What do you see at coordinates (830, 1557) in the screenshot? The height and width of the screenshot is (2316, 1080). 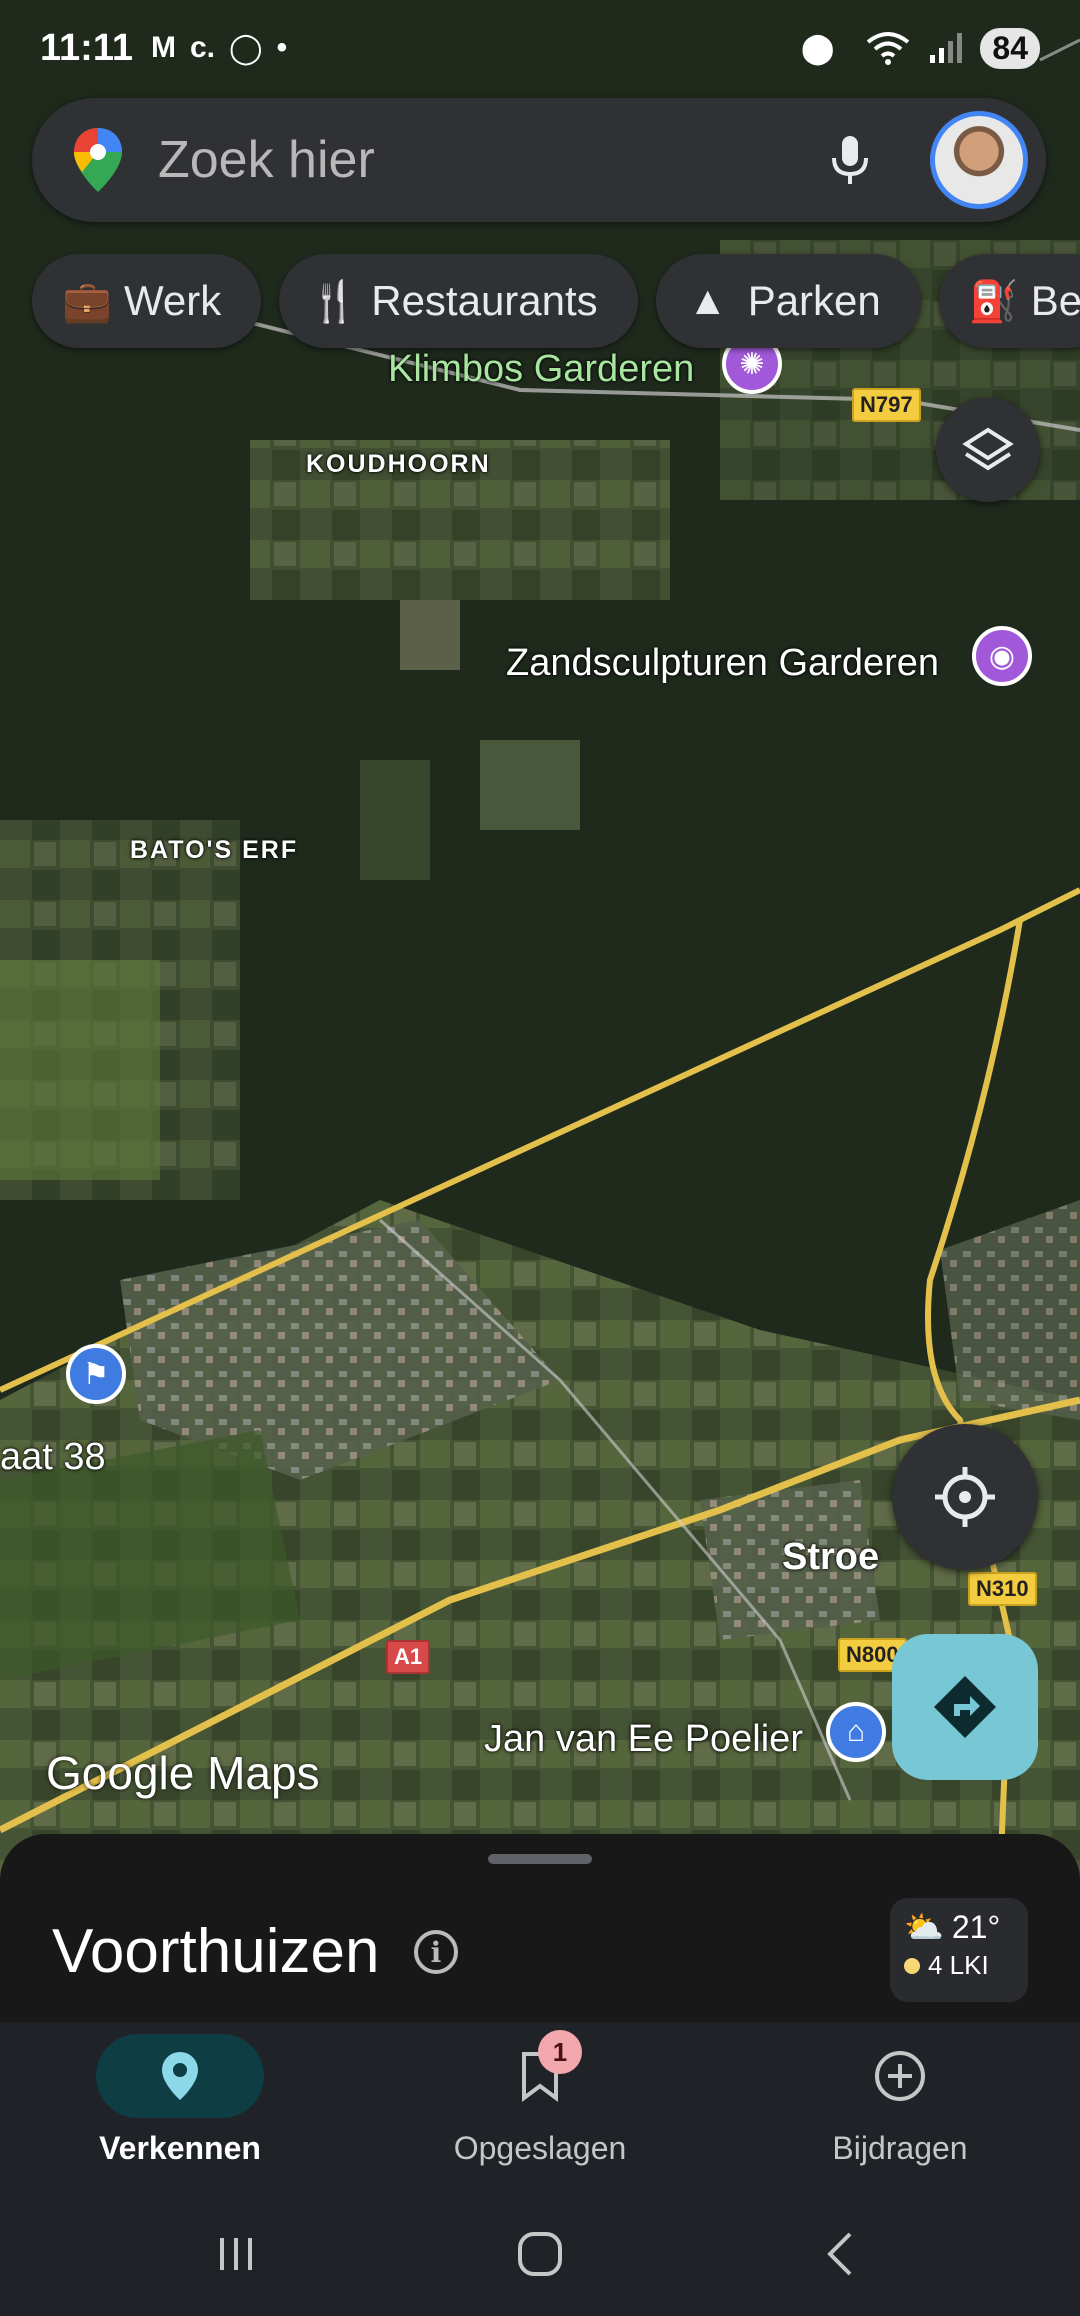 I see `town-label-stroe: Stroe` at bounding box center [830, 1557].